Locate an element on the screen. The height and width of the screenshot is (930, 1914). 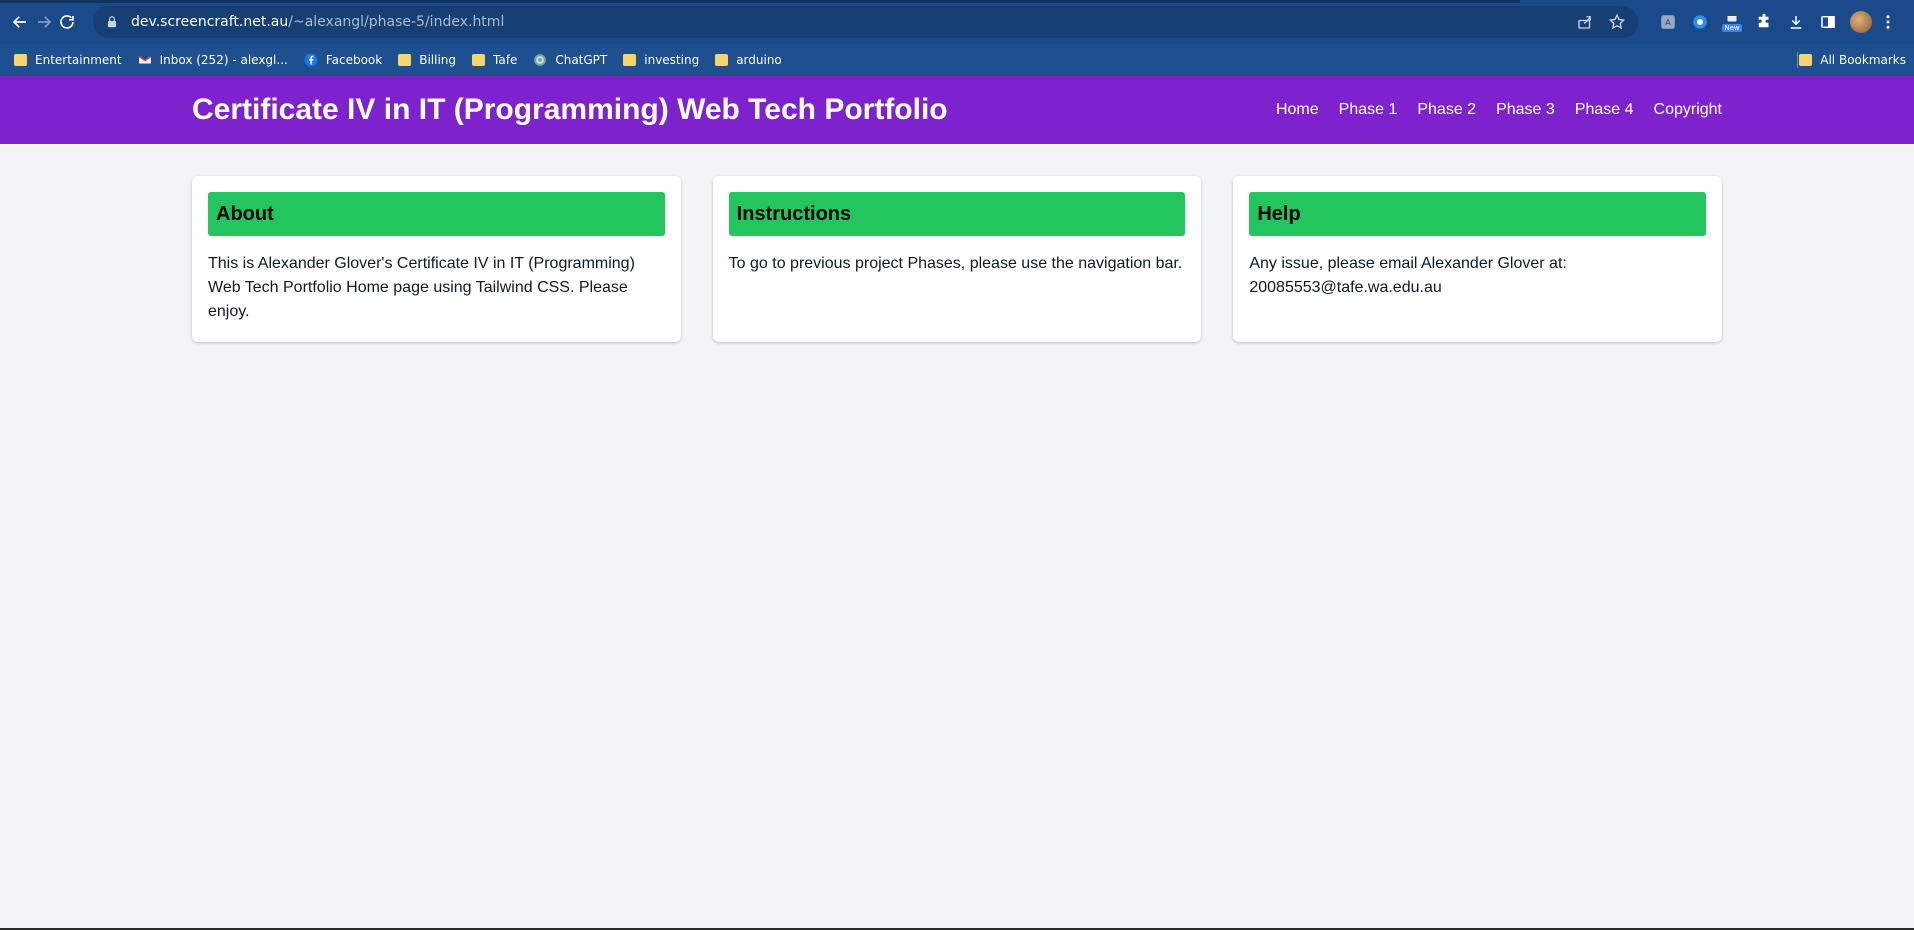
bookmark-investing: investing is located at coordinates (661, 60).